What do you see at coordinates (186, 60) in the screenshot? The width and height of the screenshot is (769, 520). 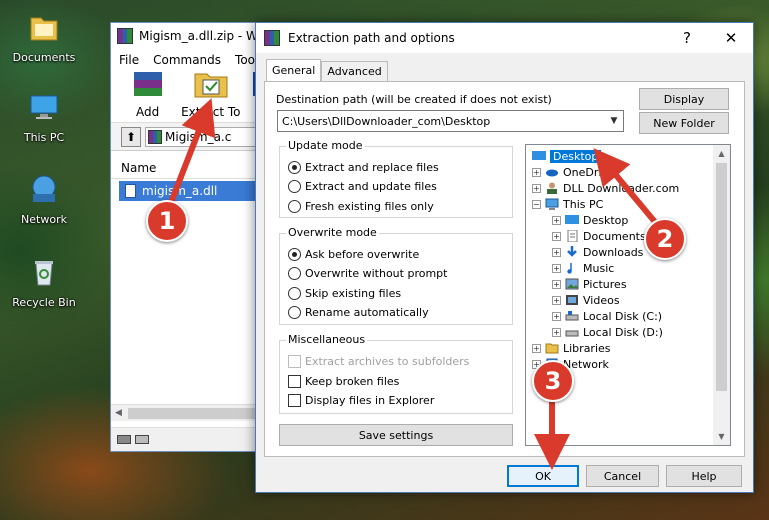 I see `menu-commands: Commands` at bounding box center [186, 60].